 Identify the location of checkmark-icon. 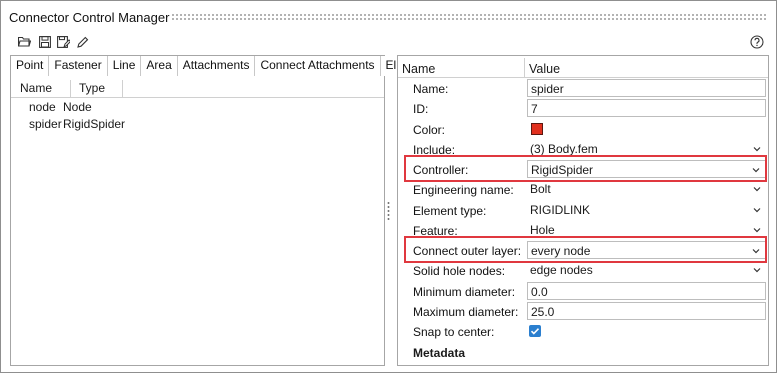
(535, 331).